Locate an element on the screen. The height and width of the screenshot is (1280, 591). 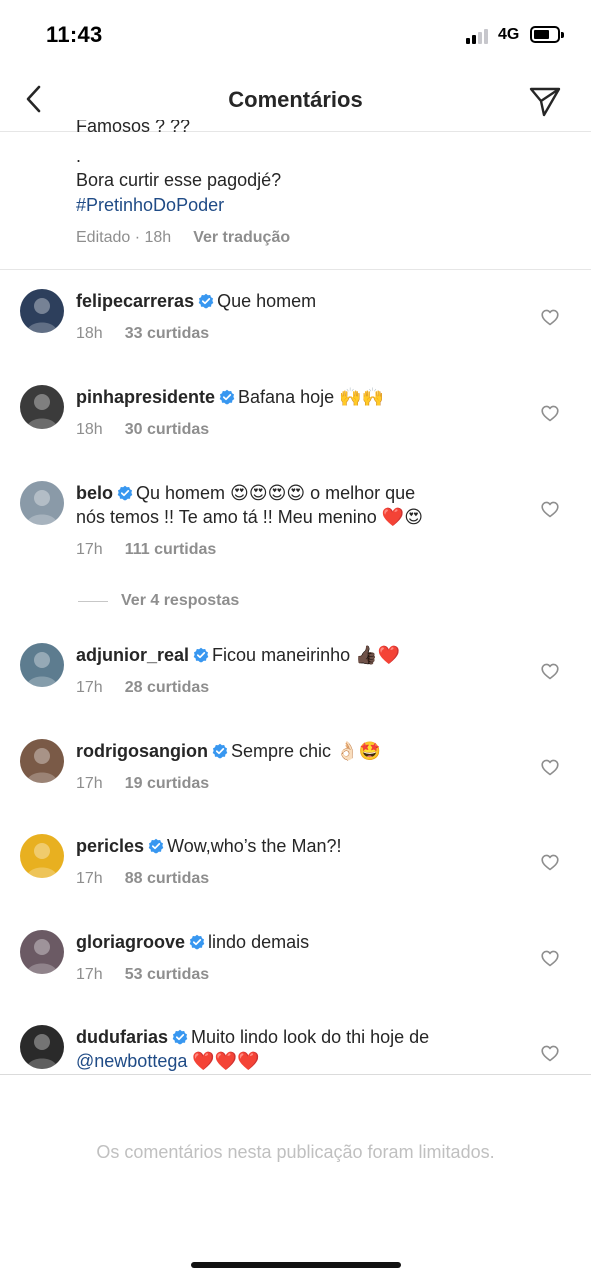
comment-text: pericles Wow,who’s the Man?! is located at coordinates (296, 846).